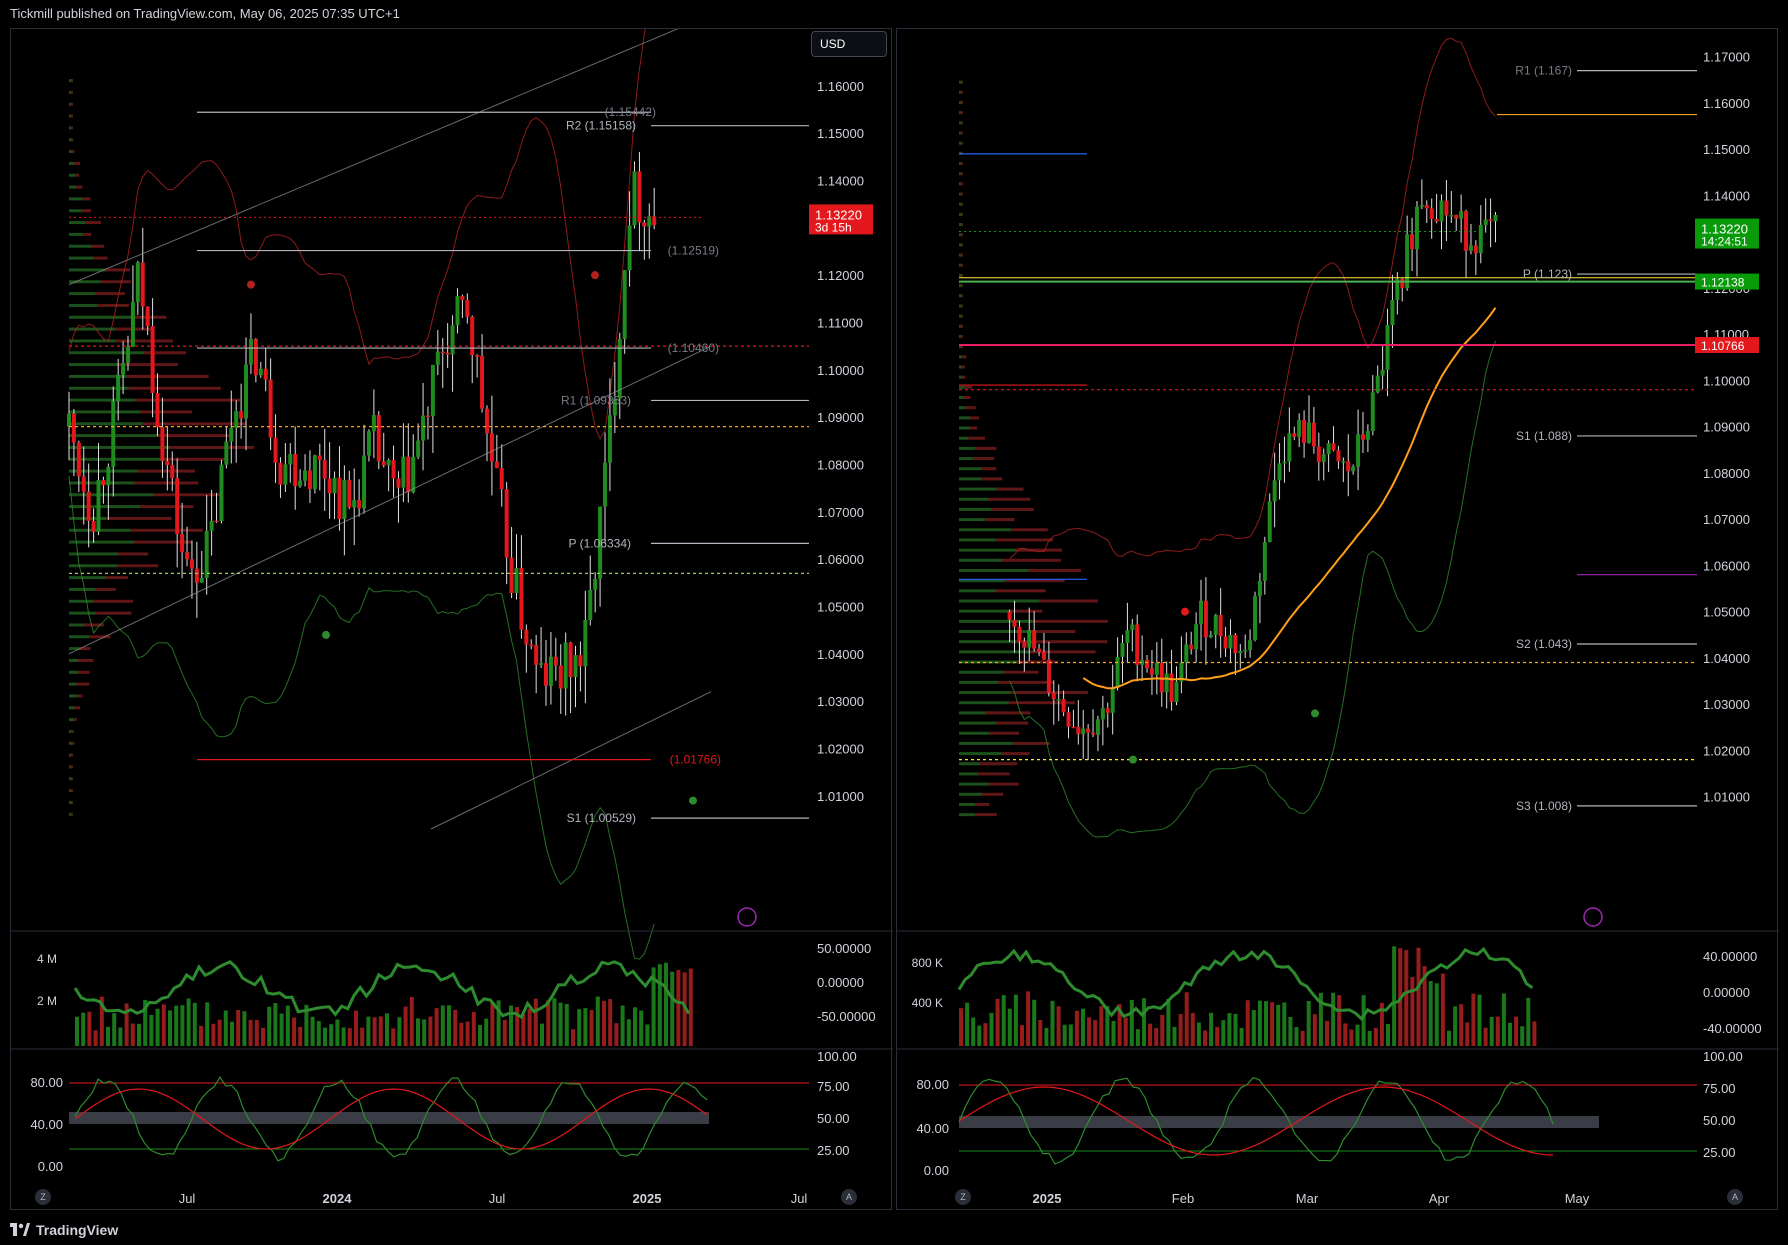 This screenshot has height=1245, width=1788. What do you see at coordinates (64, 1230) in the screenshot?
I see `tradingview-logo: TradingView` at bounding box center [64, 1230].